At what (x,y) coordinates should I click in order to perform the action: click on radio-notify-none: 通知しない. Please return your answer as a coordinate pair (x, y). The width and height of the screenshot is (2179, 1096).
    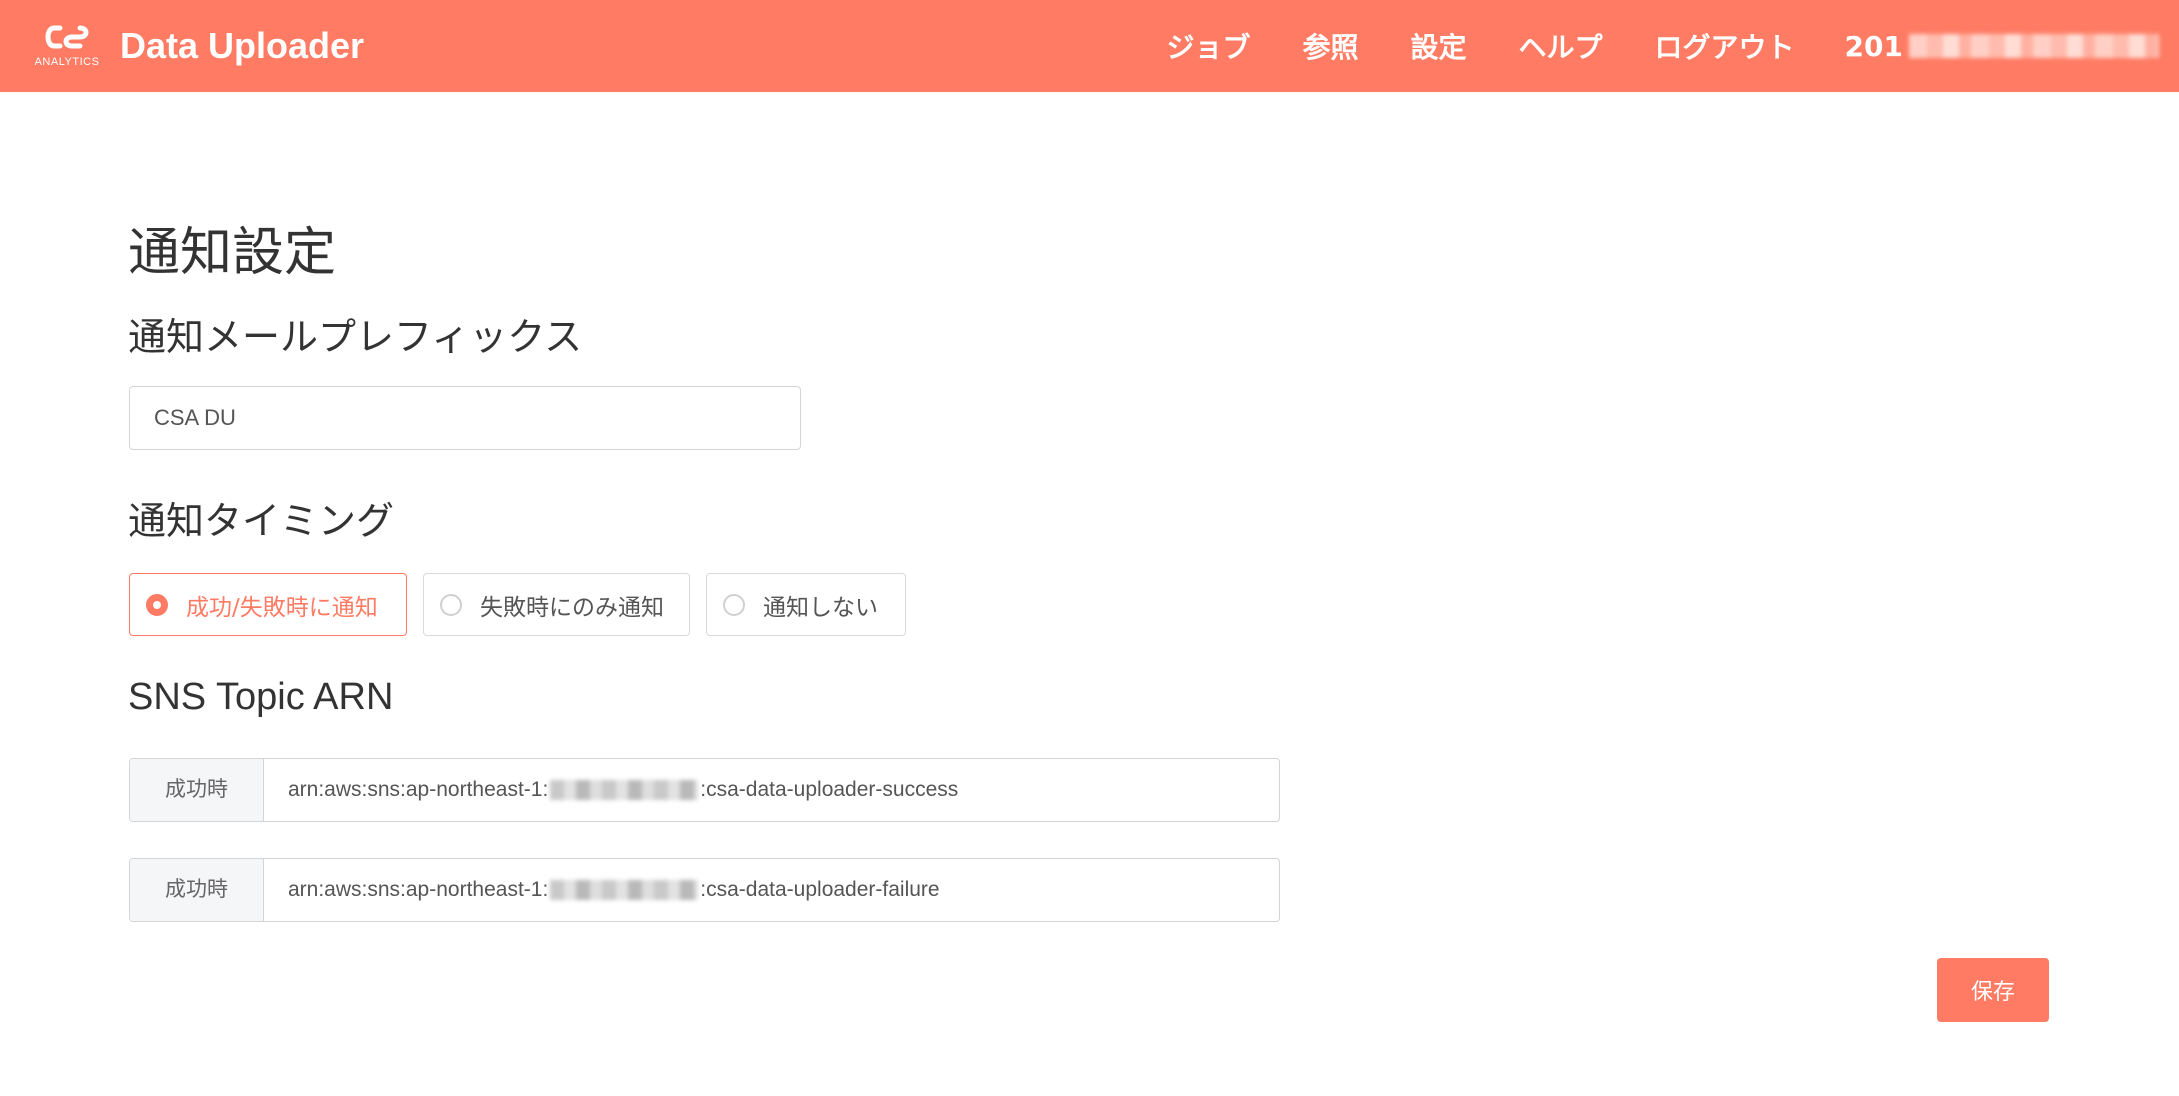
    Looking at the image, I should click on (806, 604).